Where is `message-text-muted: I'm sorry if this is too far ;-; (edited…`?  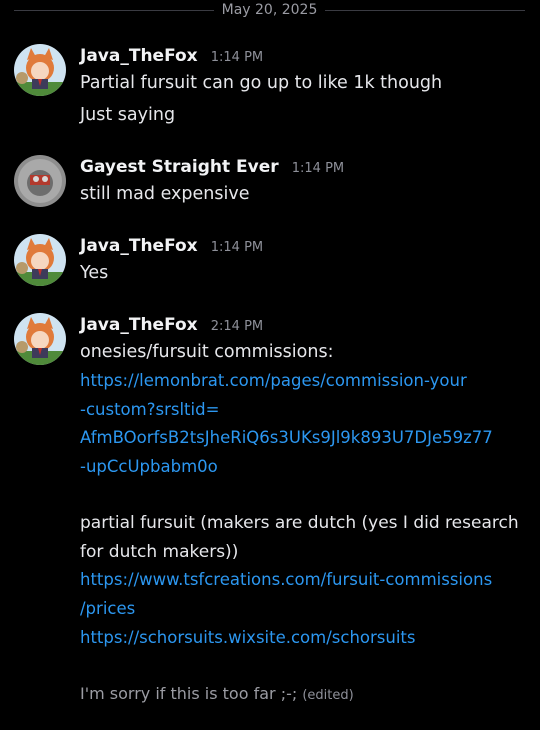
message-text-muted: I'm sorry if this is too far ;-; (edited… is located at coordinates (217, 693).